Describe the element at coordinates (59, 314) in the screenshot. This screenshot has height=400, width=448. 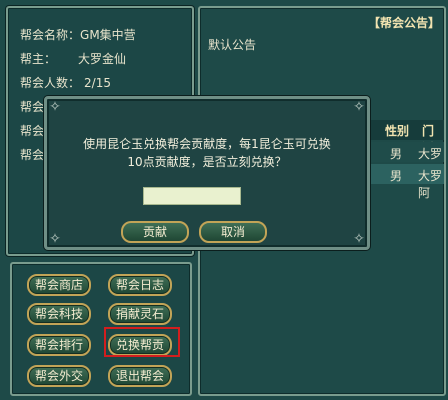
I see `guild-tech-button: 帮会科技` at that location.